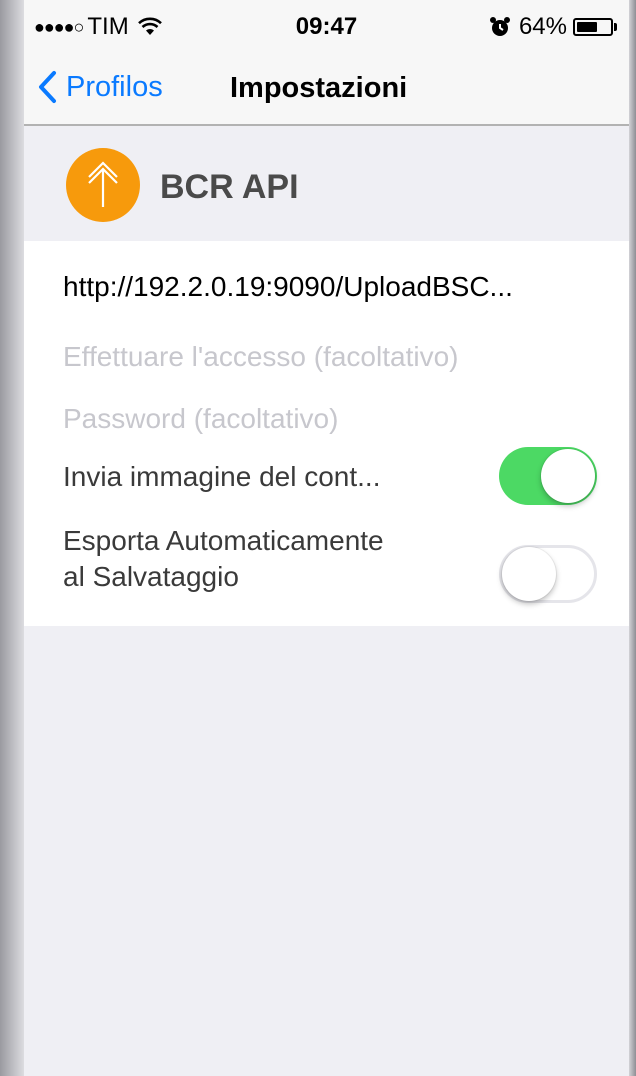 This screenshot has height=1076, width=636. What do you see at coordinates (632, 538) in the screenshot?
I see `background-right-edge` at bounding box center [632, 538].